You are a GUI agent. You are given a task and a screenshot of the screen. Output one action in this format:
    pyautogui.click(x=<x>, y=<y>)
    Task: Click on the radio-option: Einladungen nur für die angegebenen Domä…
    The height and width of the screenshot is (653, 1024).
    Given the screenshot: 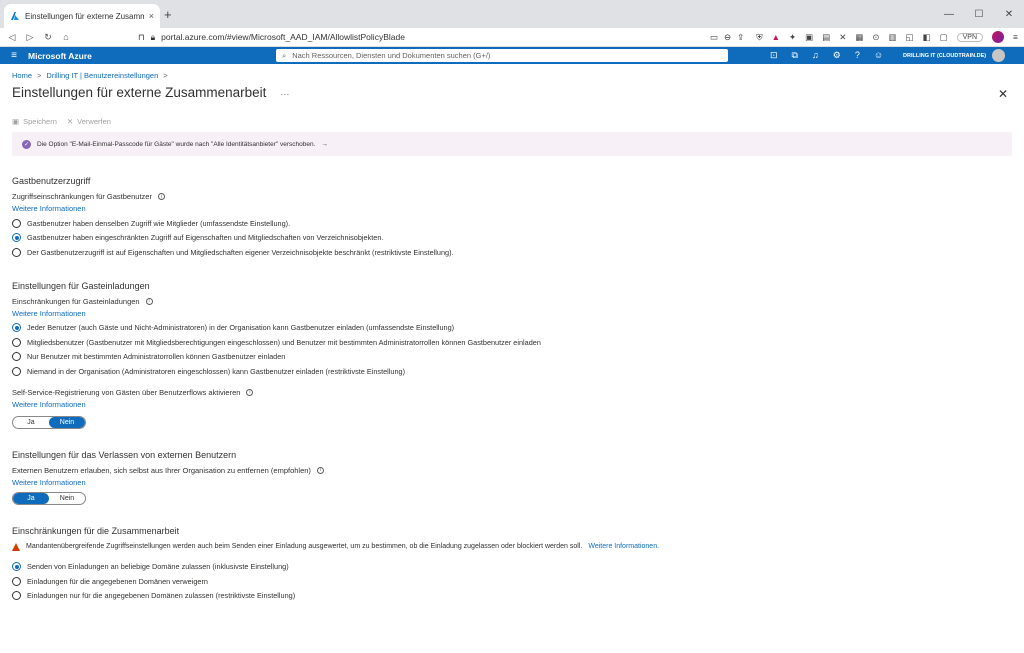 What is the action you would take?
    pyautogui.click(x=512, y=596)
    